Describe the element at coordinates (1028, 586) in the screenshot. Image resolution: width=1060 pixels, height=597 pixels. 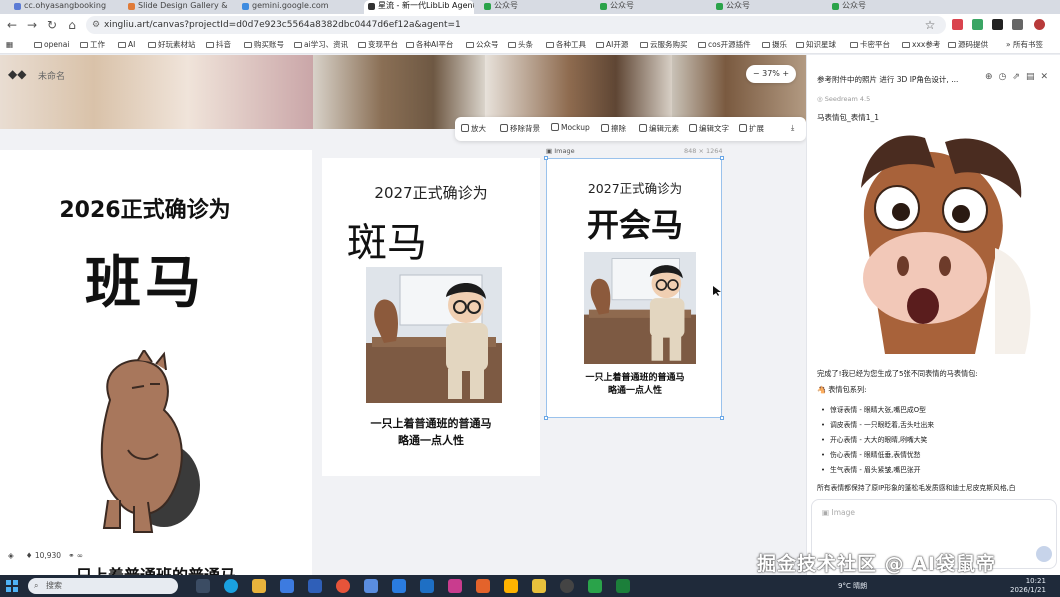
I see `system-clock: 10:21 2026/1/21` at that location.